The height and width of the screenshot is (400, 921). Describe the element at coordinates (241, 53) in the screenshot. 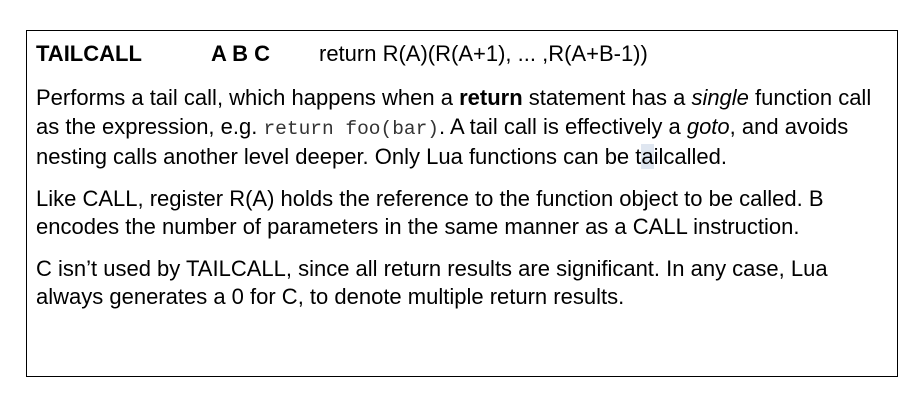

I see `opcode-operands: A B C` at that location.